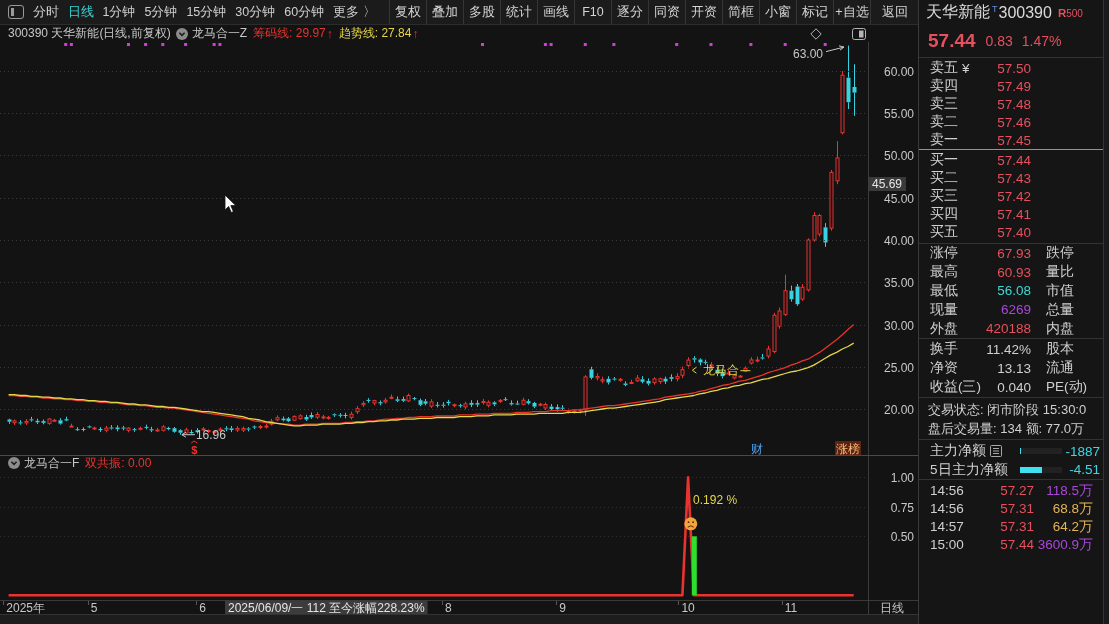  What do you see at coordinates (1013, 104) in the screenshot?
I see `order-price: 57.48` at bounding box center [1013, 104].